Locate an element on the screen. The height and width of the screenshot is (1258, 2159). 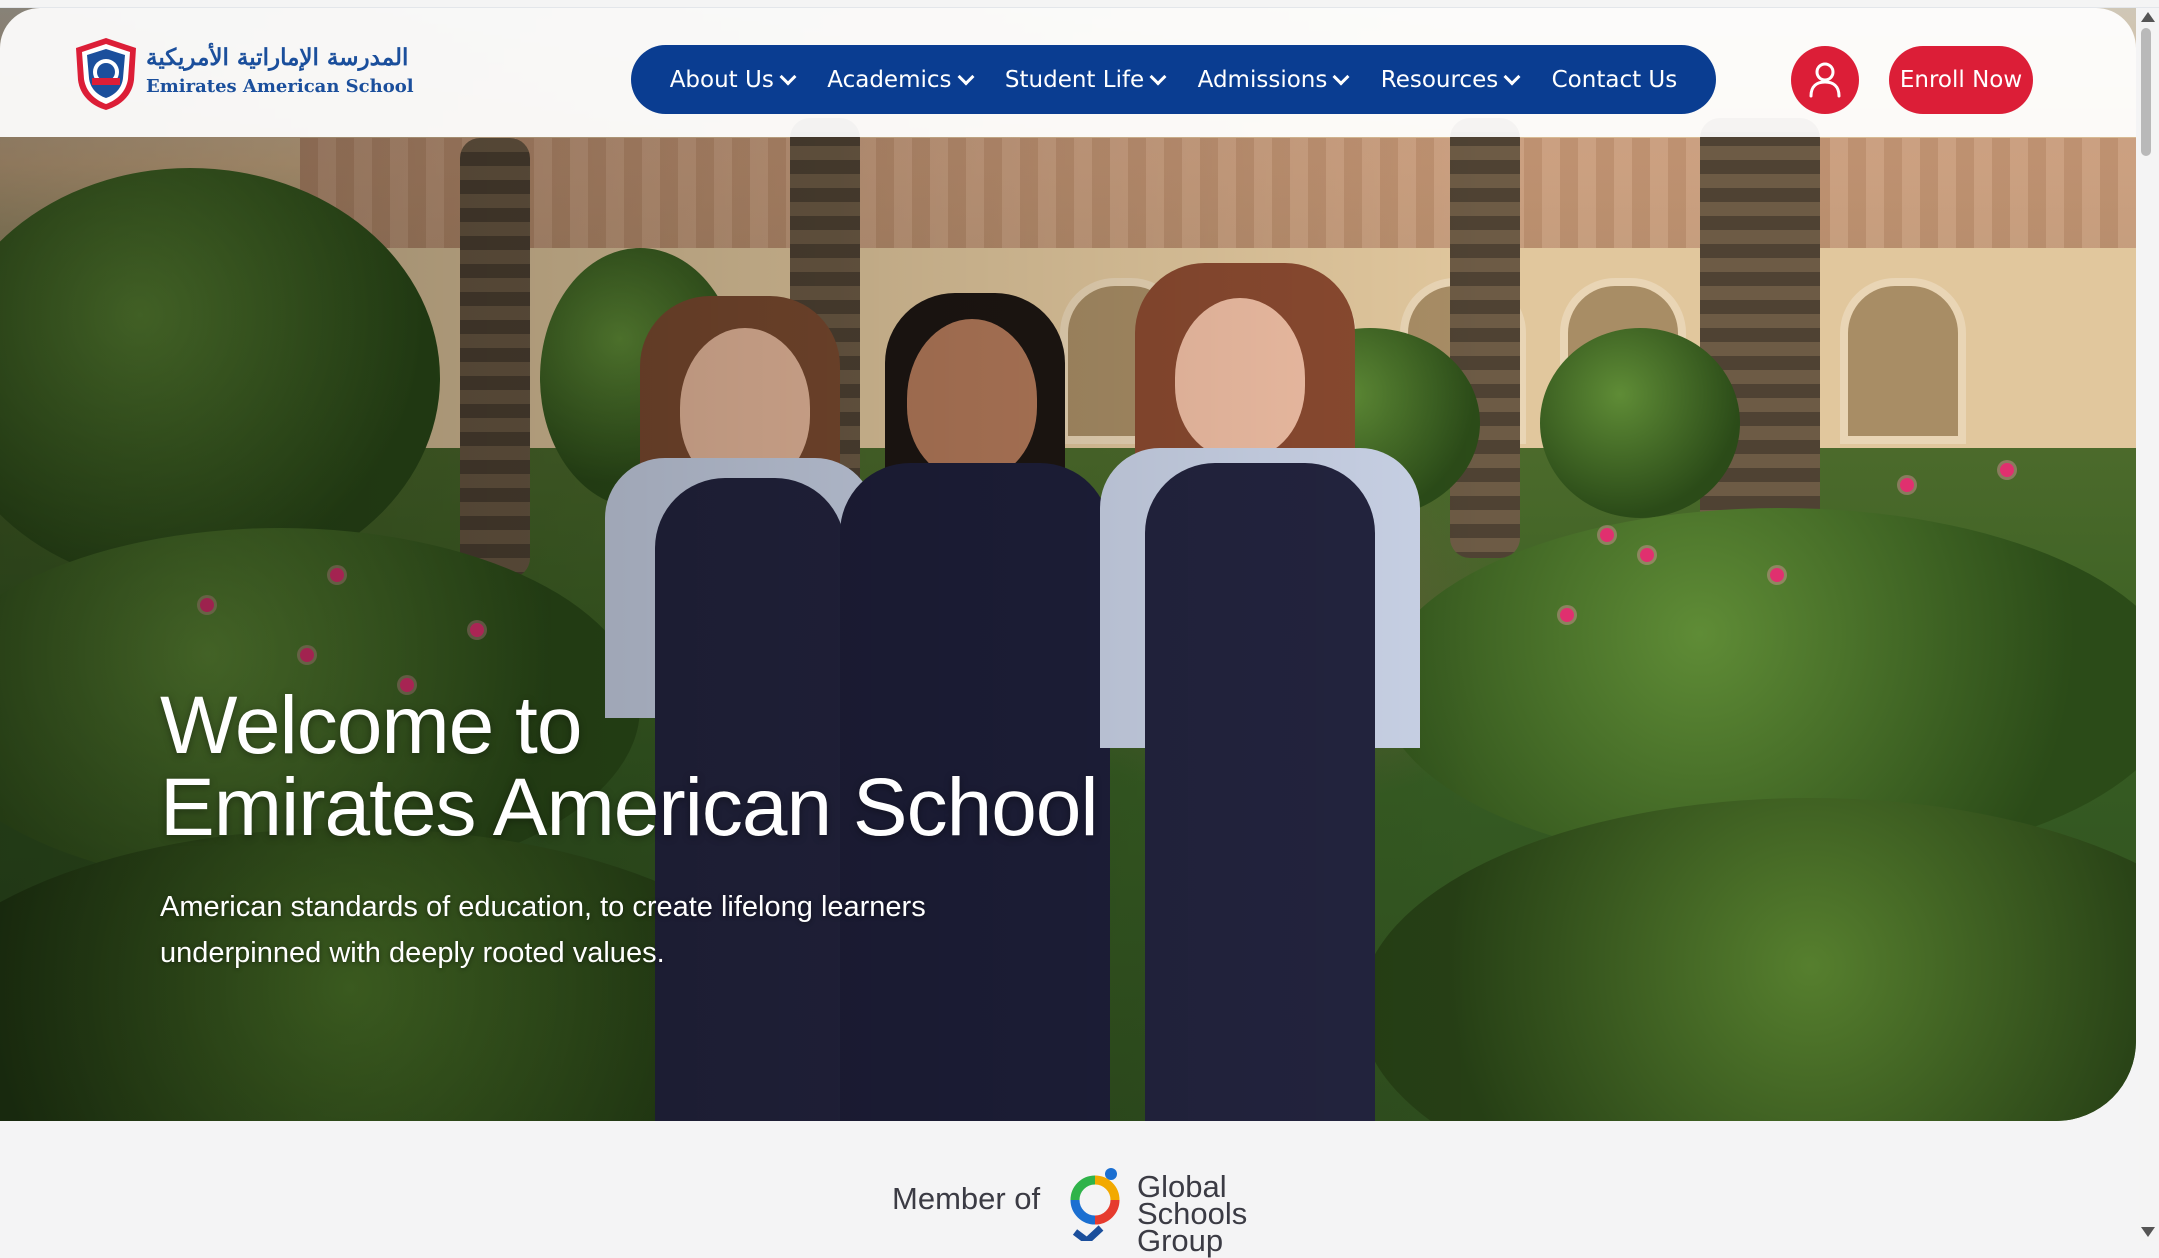
nav-label: Contact Us is located at coordinates (1614, 79).